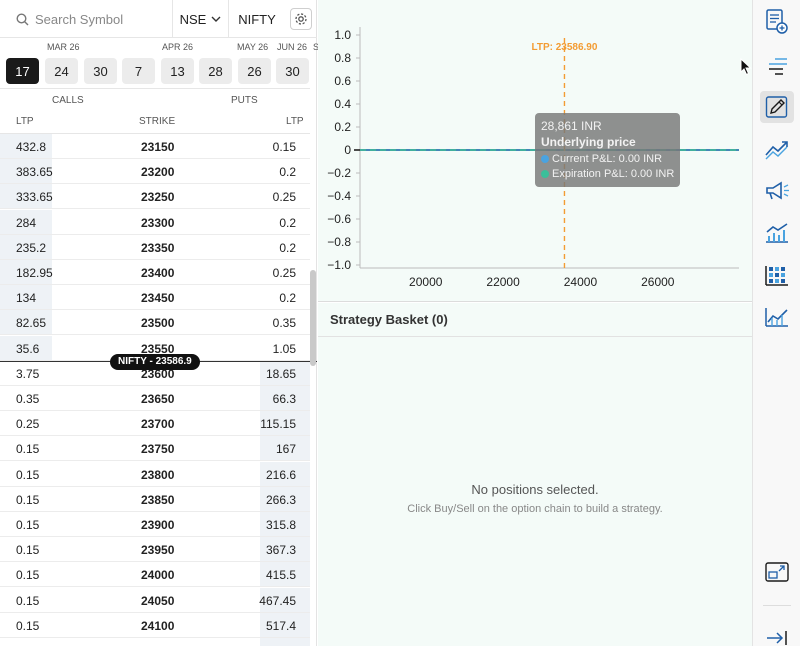  What do you see at coordinates (284, 323) in the screenshot?
I see `put-ltp: 0.35` at bounding box center [284, 323].